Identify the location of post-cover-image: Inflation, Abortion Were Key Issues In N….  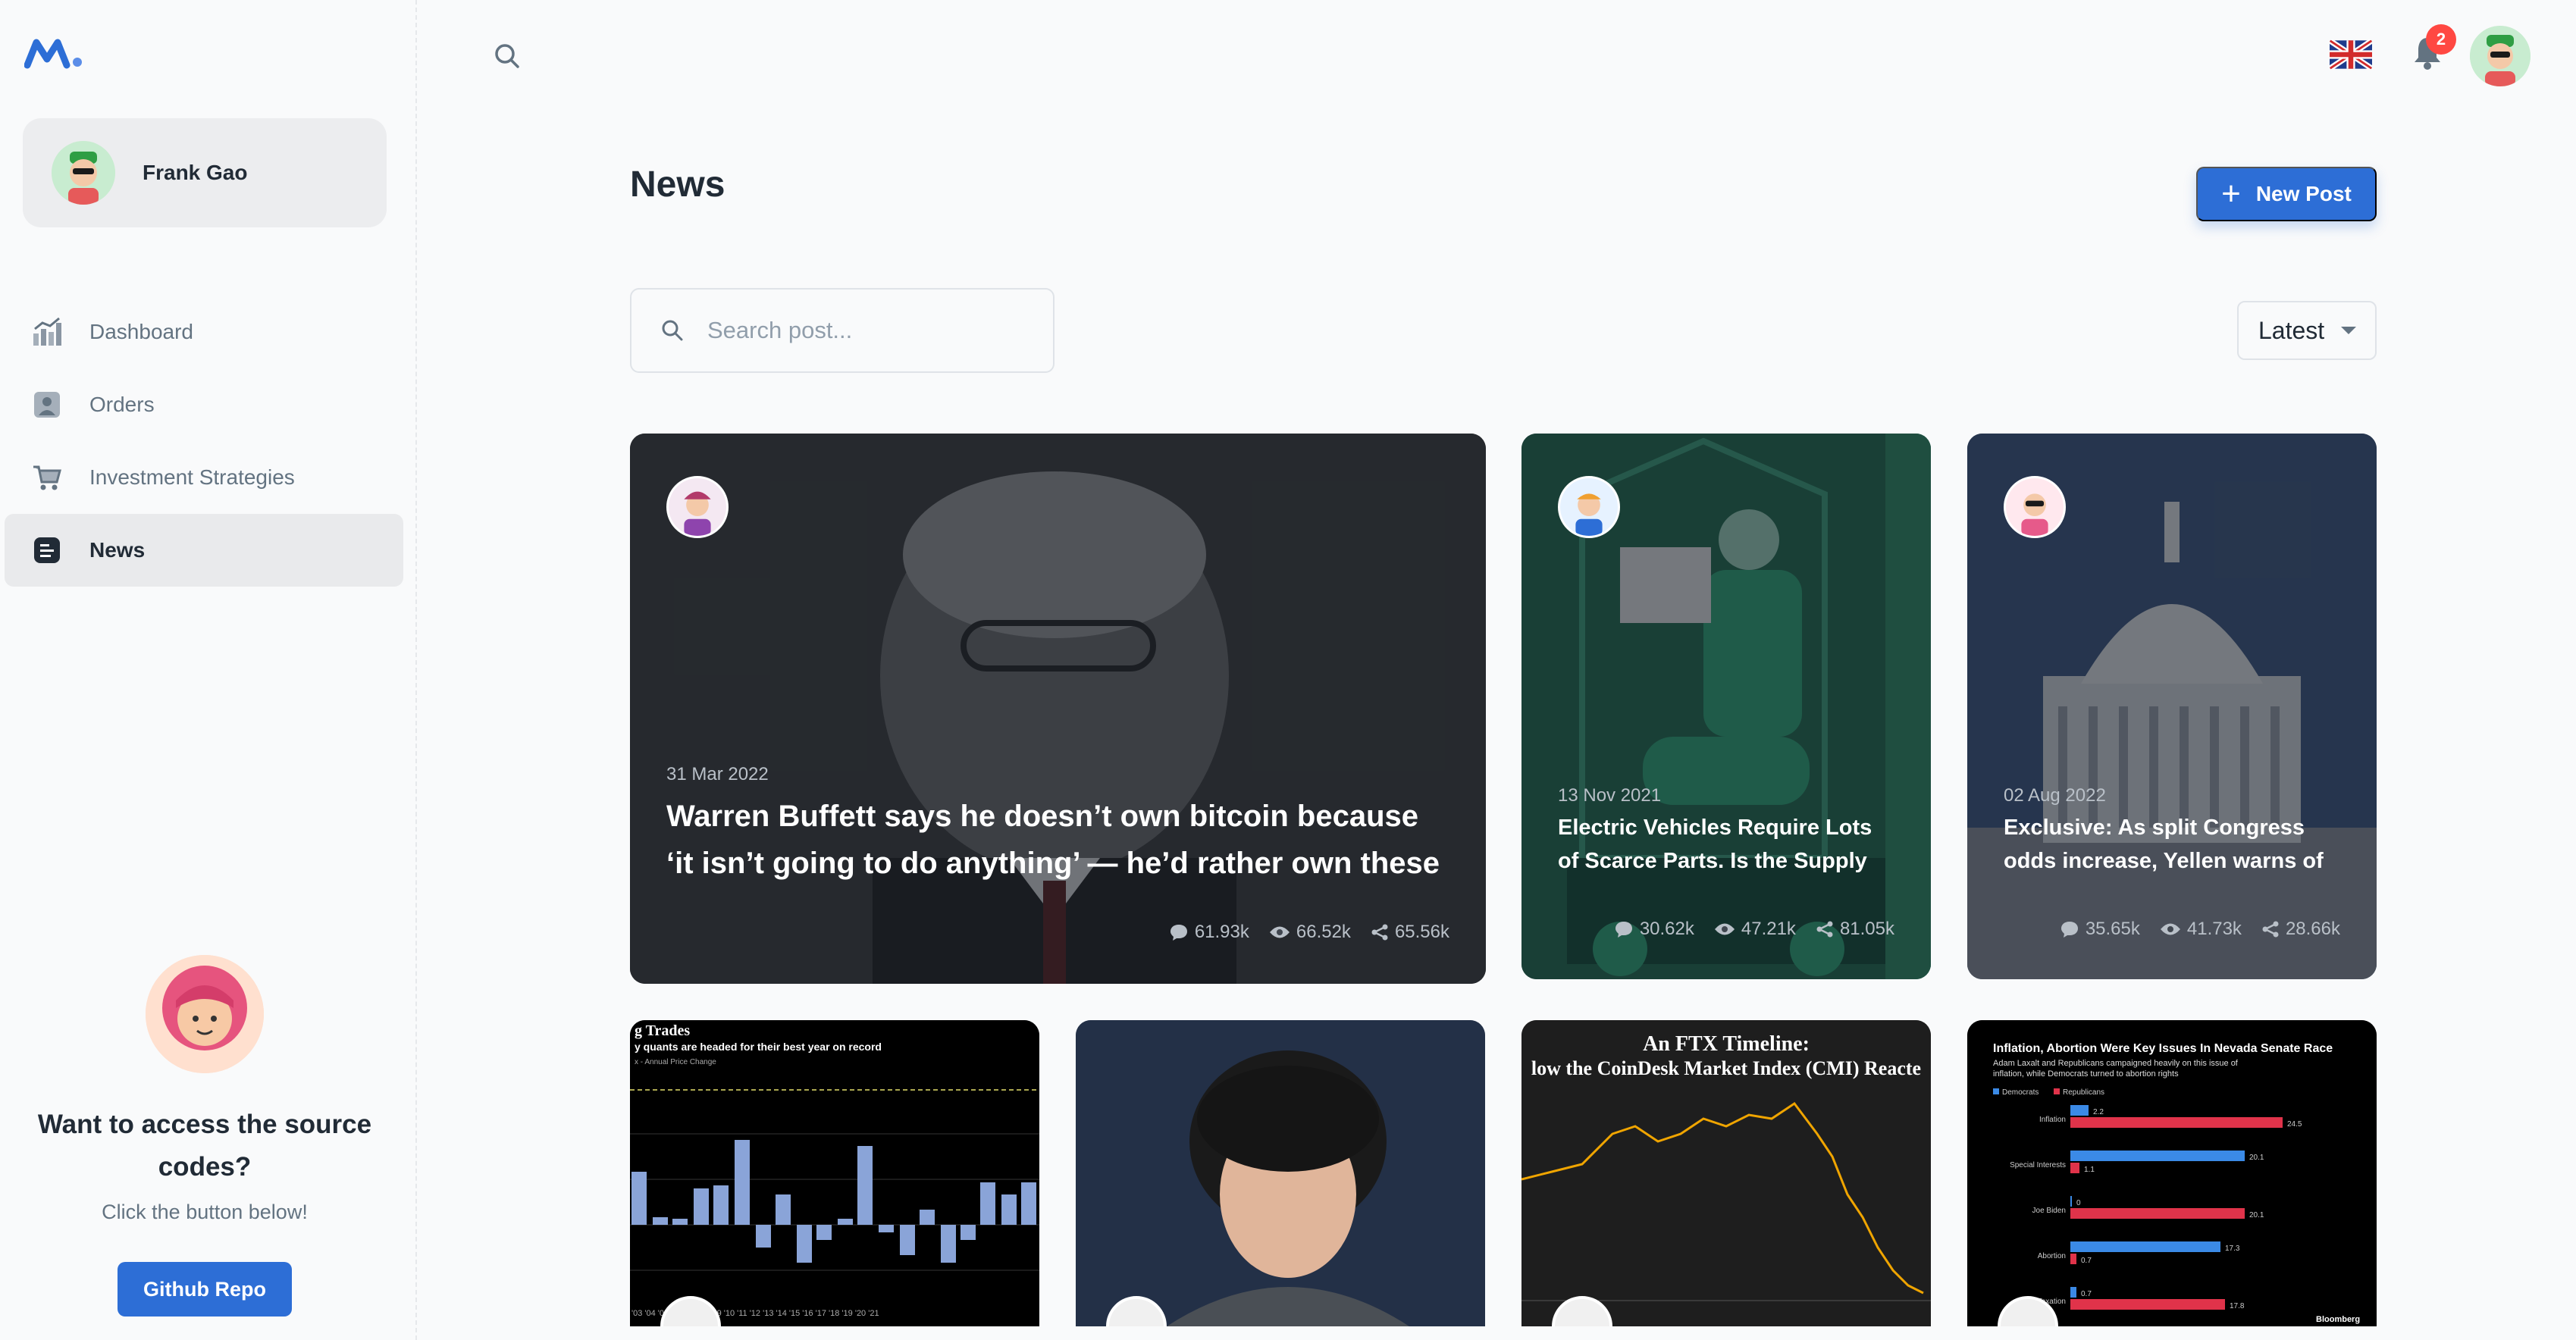
(2172, 1173).